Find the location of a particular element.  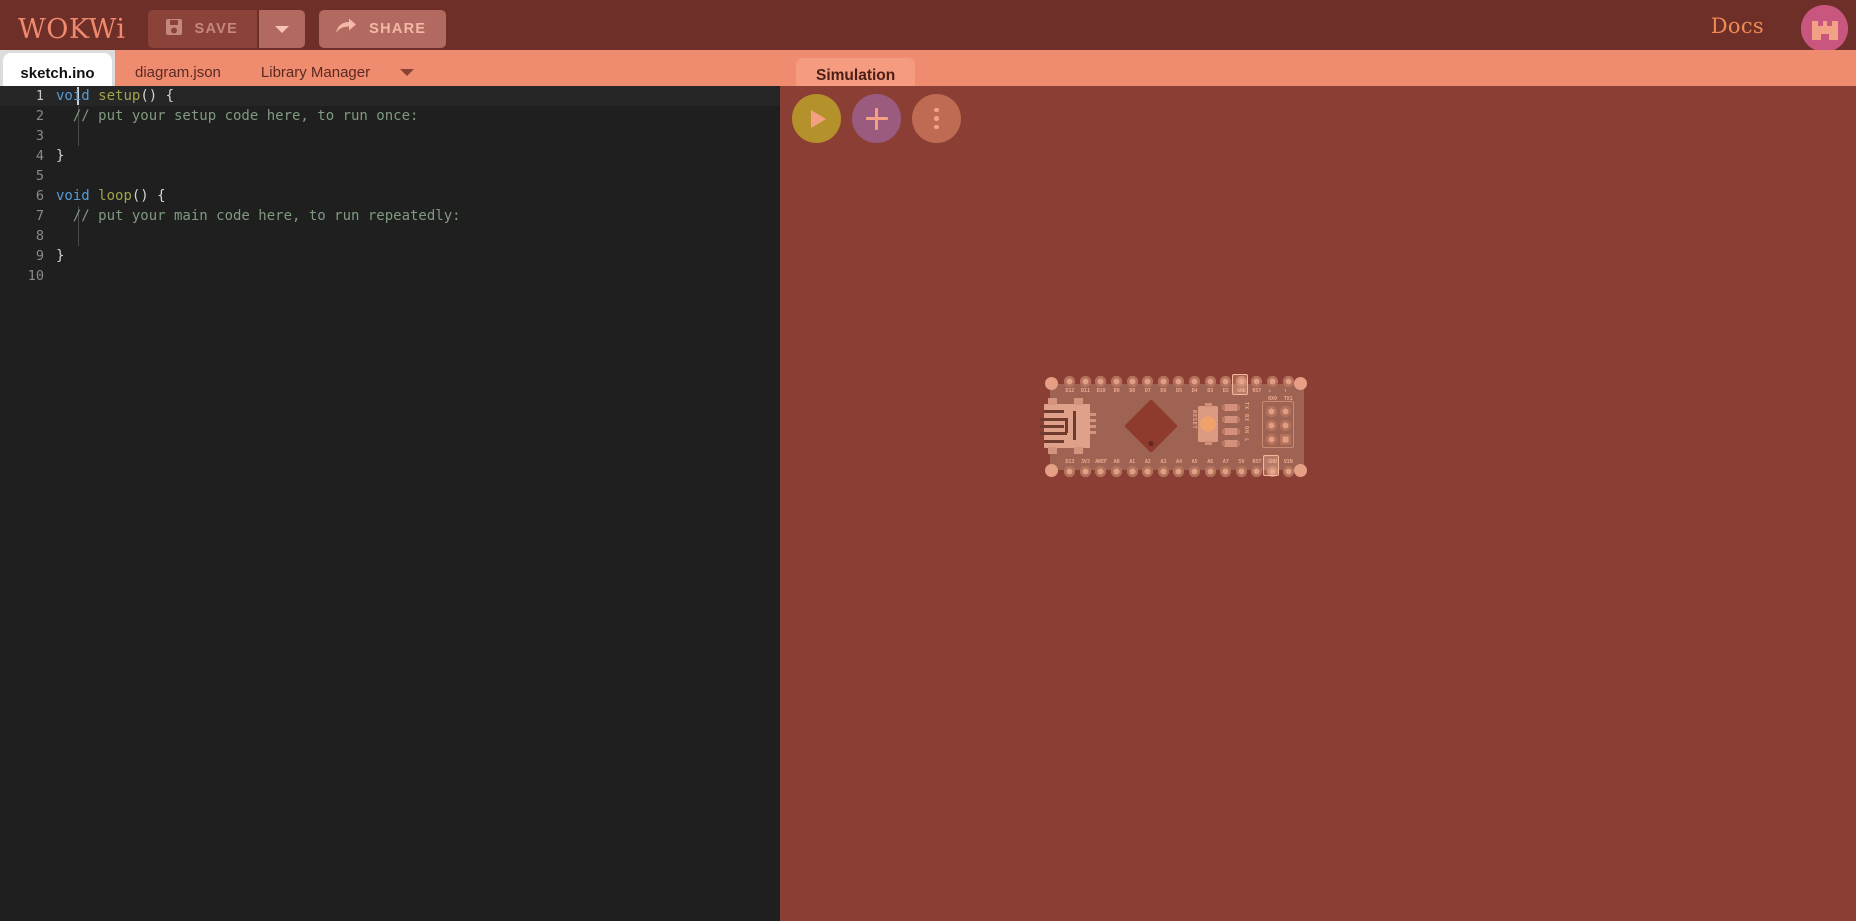

board-pin-a7: A7 is located at coordinates (1226, 467).